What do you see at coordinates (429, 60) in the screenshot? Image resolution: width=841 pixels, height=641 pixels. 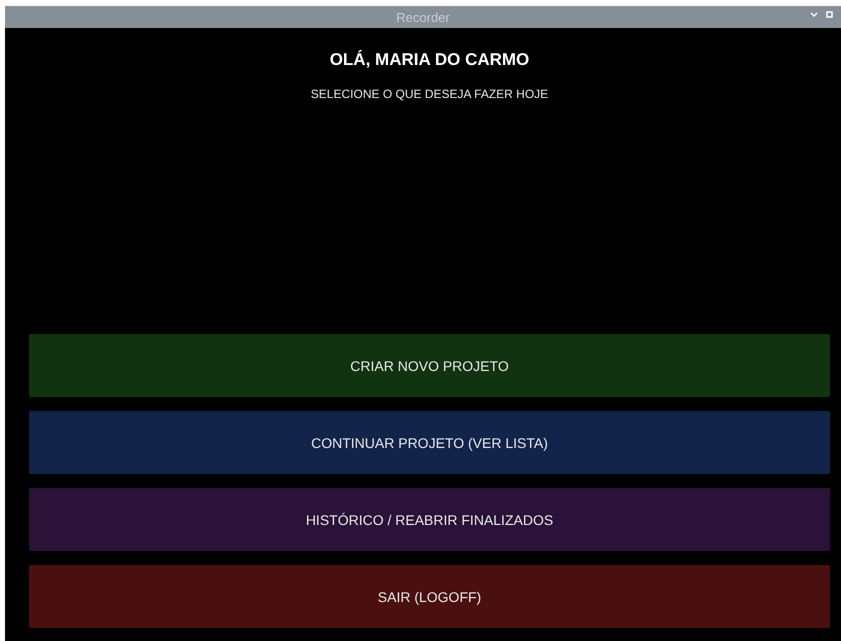 I see `greeting-heading: OLÁ, MARIA DO CARMO` at bounding box center [429, 60].